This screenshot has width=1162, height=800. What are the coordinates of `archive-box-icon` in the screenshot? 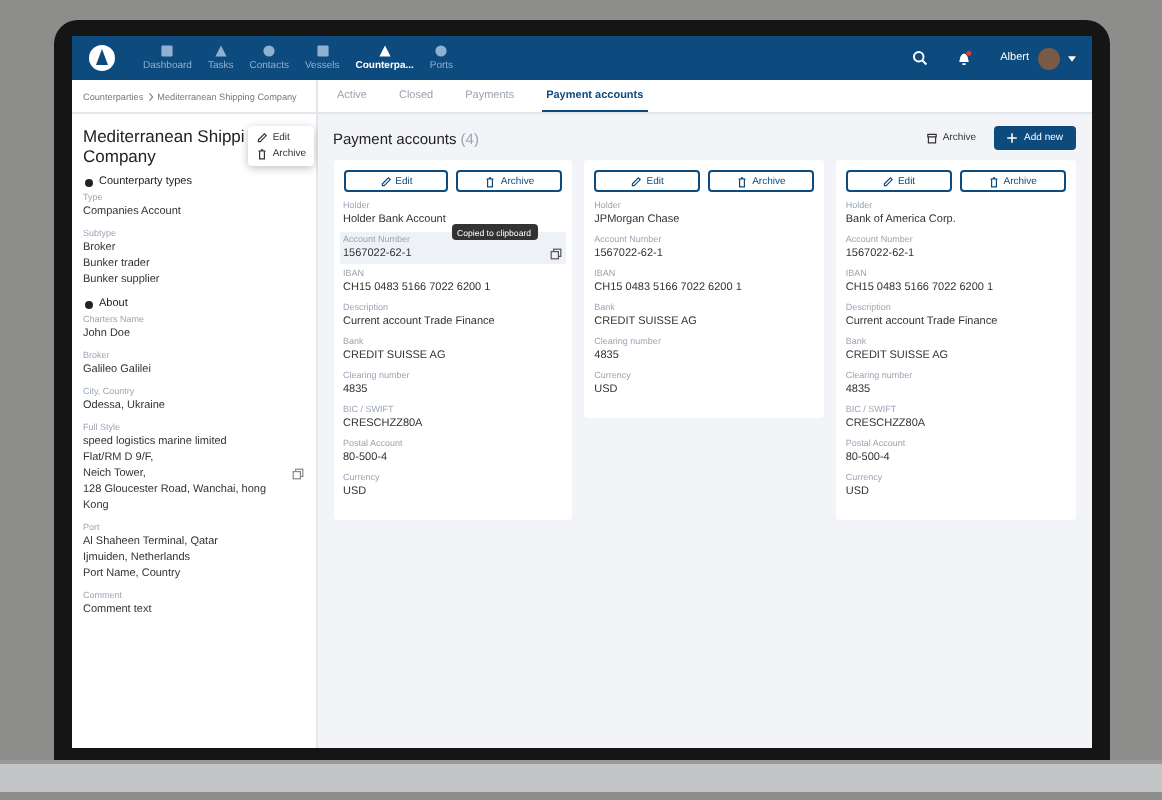 It's located at (932, 138).